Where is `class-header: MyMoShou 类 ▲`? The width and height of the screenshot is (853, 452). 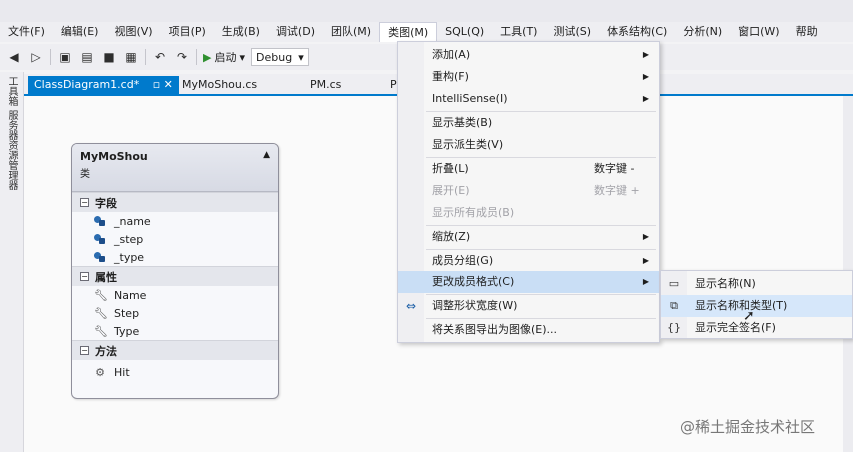
class-header: MyMoShou 类 ▲ is located at coordinates (175, 168).